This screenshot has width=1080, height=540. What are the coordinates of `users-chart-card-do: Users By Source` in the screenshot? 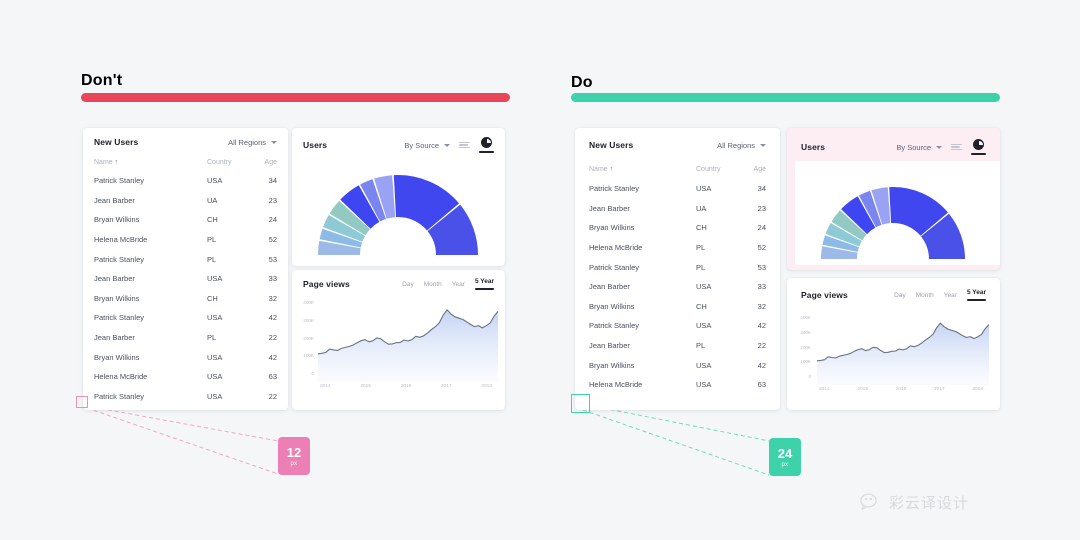 It's located at (893, 199).